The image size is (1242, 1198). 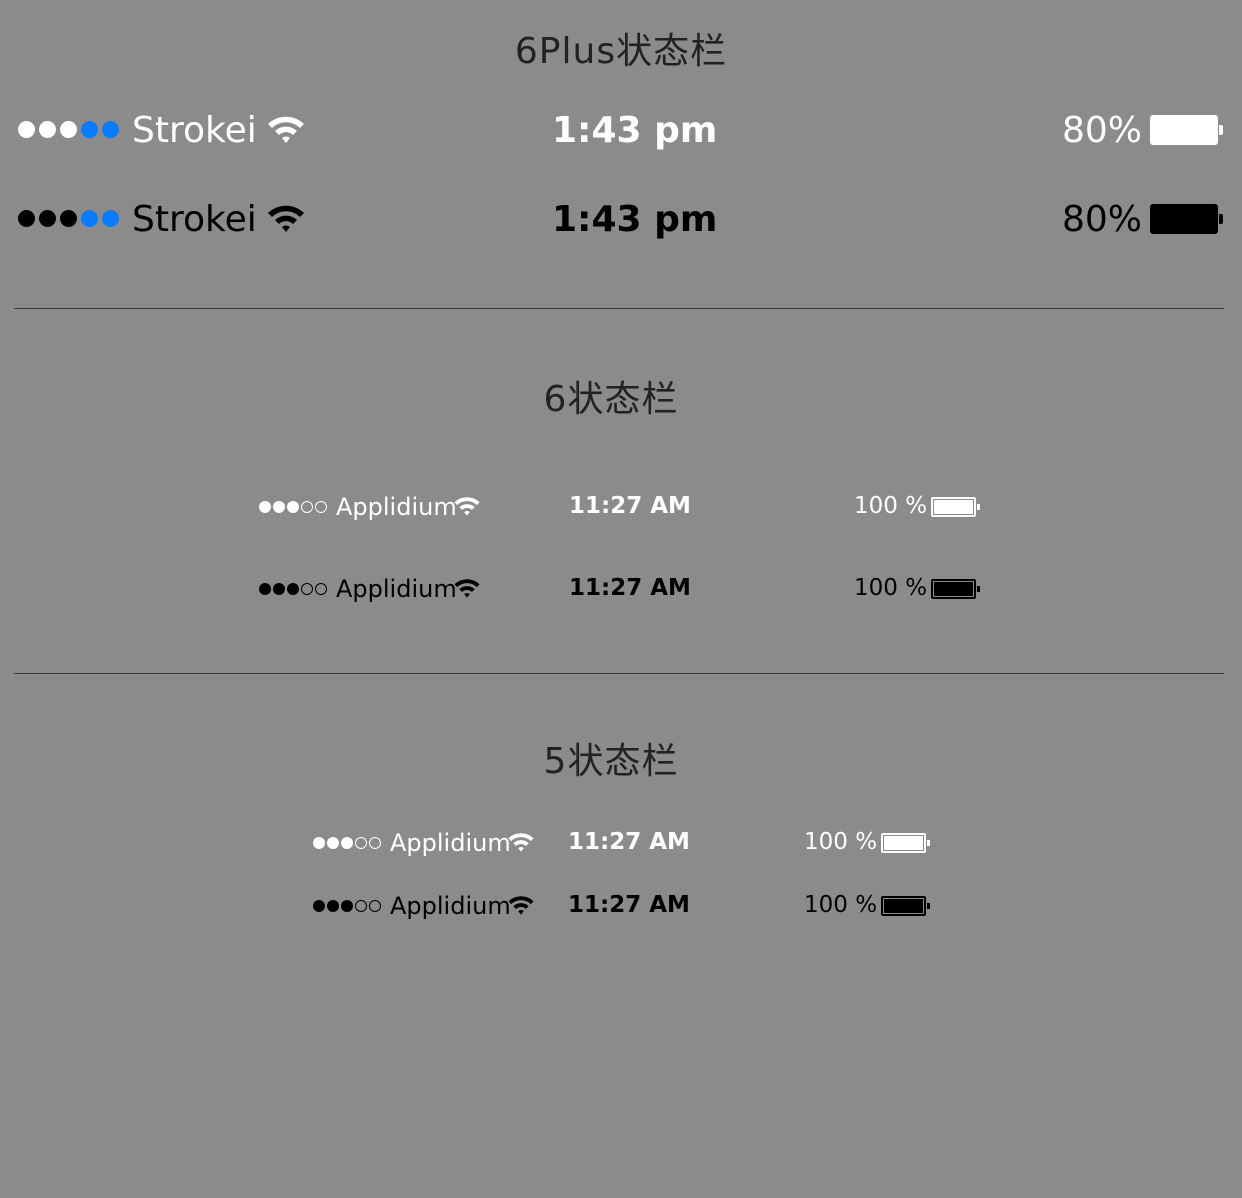 What do you see at coordinates (611, 399) in the screenshot?
I see `section-title-6: 6状态栏` at bounding box center [611, 399].